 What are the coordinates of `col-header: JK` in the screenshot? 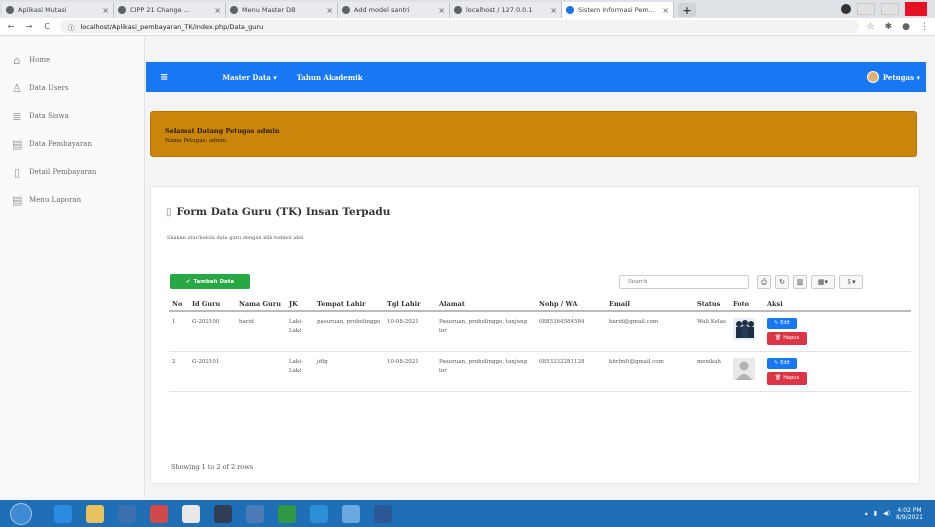 It's located at (300, 304).